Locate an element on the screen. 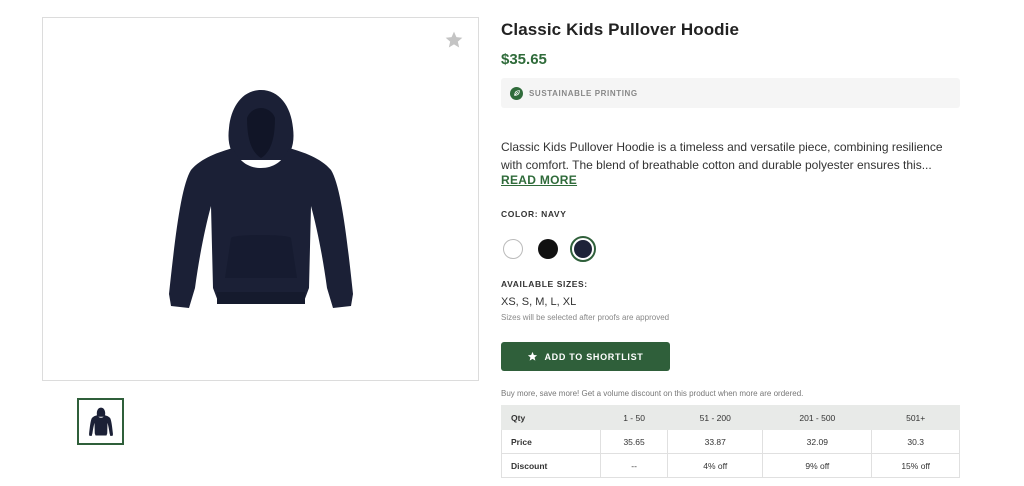 This screenshot has height=486, width=1024. table-cell: 33.87 is located at coordinates (715, 441).